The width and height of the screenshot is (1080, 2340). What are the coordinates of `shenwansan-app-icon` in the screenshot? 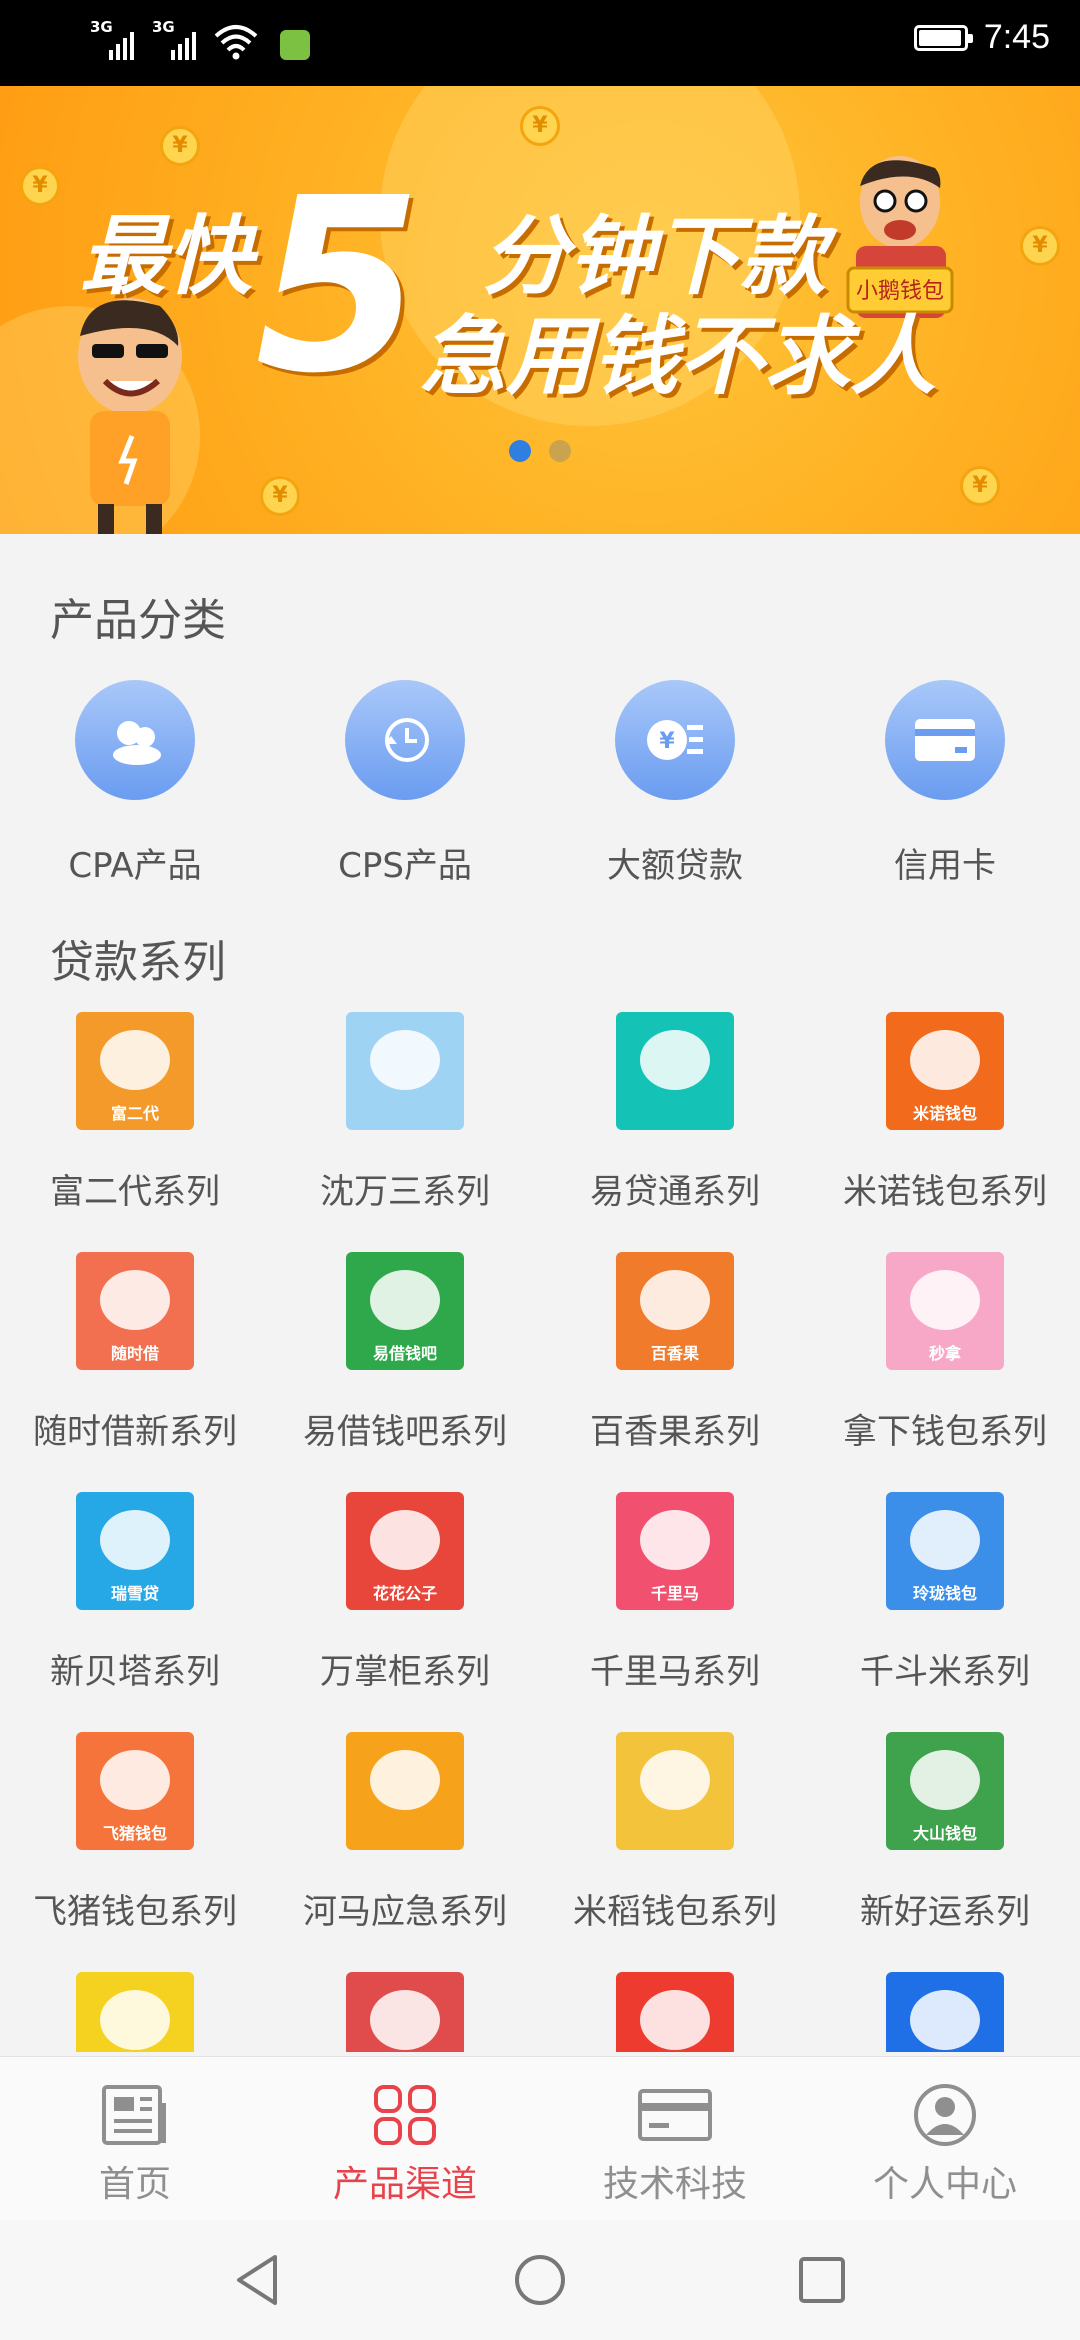 It's located at (405, 1071).